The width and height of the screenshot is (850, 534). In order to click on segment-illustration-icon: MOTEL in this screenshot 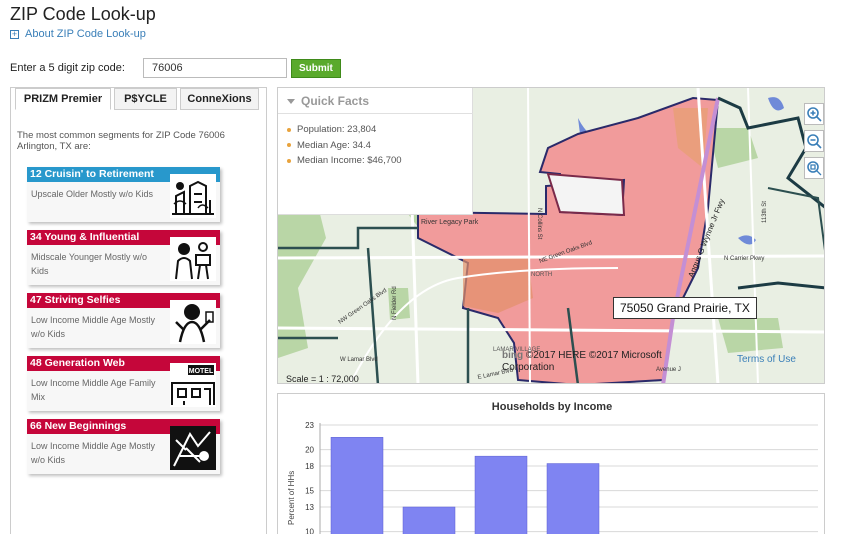, I will do `click(193, 385)`.